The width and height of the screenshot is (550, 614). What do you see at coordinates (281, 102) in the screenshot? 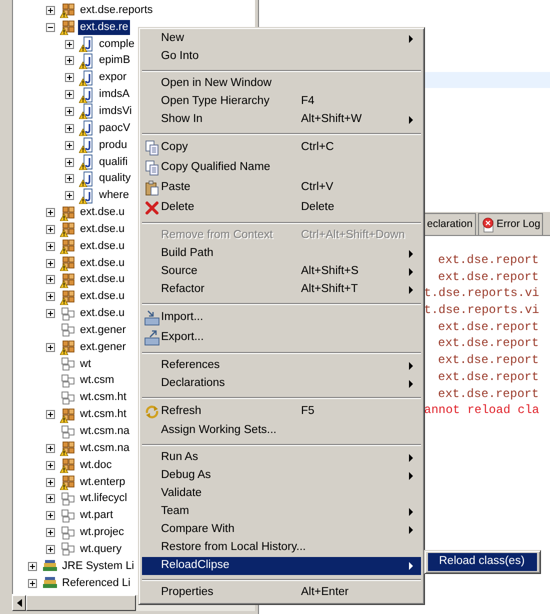
I see `menu-item: Open Type Hierarchy F4` at bounding box center [281, 102].